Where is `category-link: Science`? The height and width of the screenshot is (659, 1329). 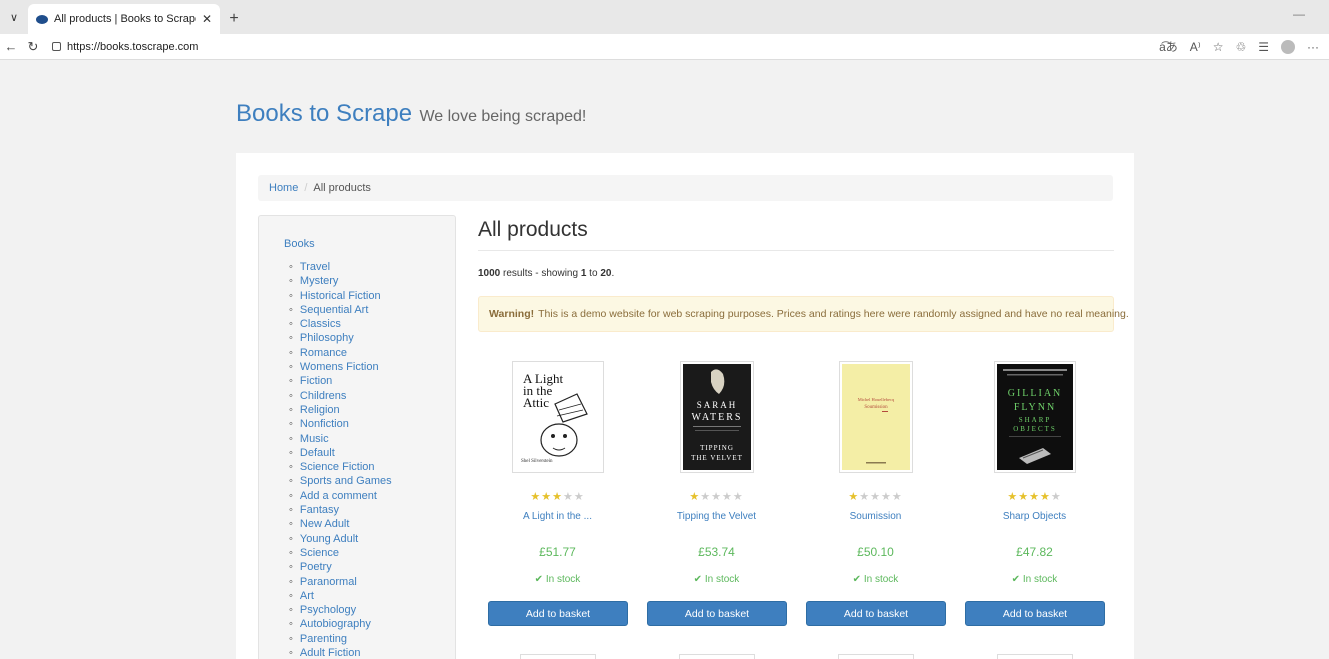 category-link: Science is located at coordinates (340, 553).